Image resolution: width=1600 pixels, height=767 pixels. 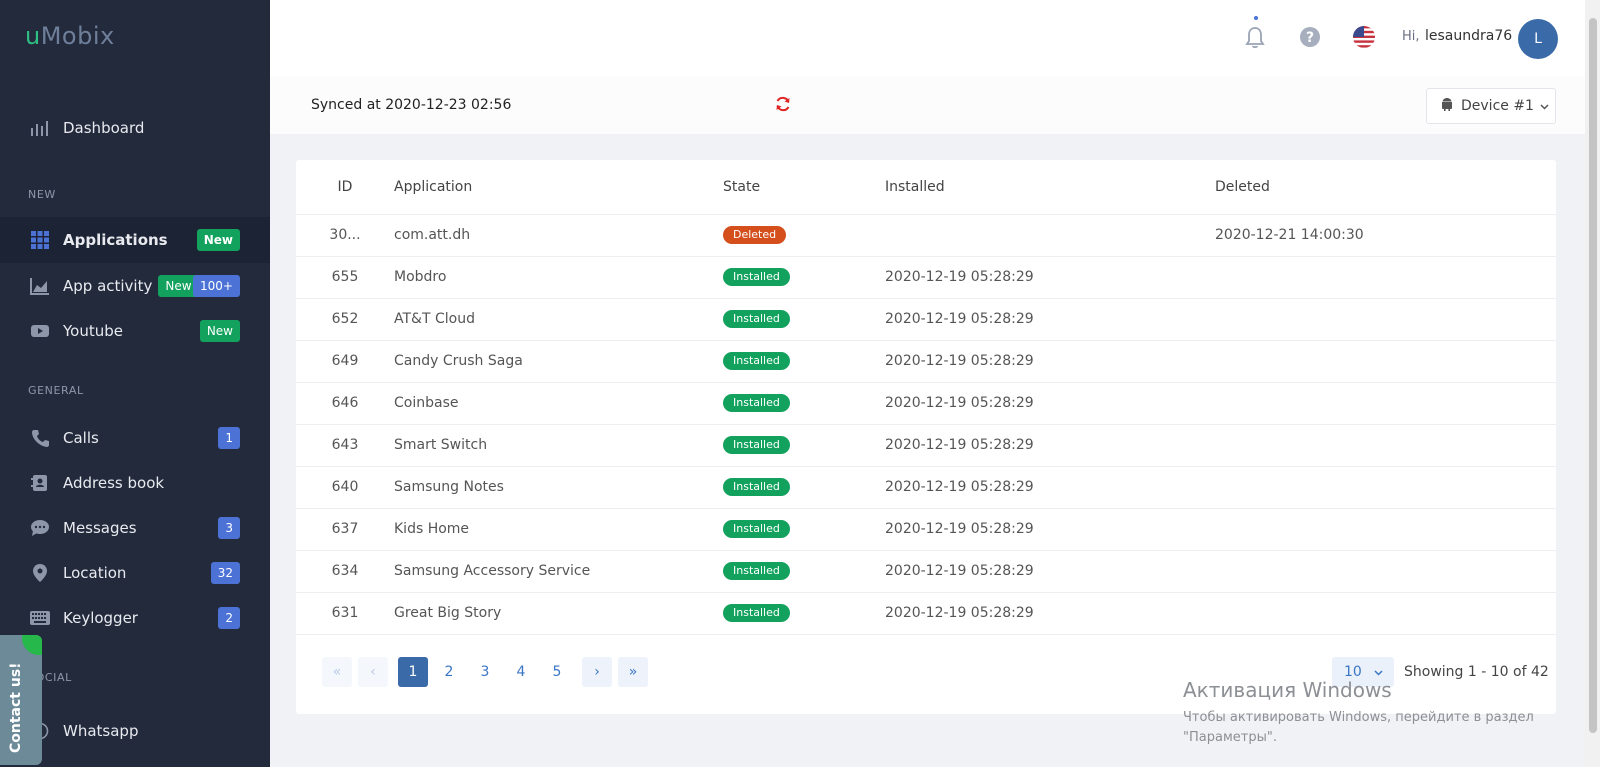 I want to click on device-selector: Device #1, so click(x=1491, y=106).